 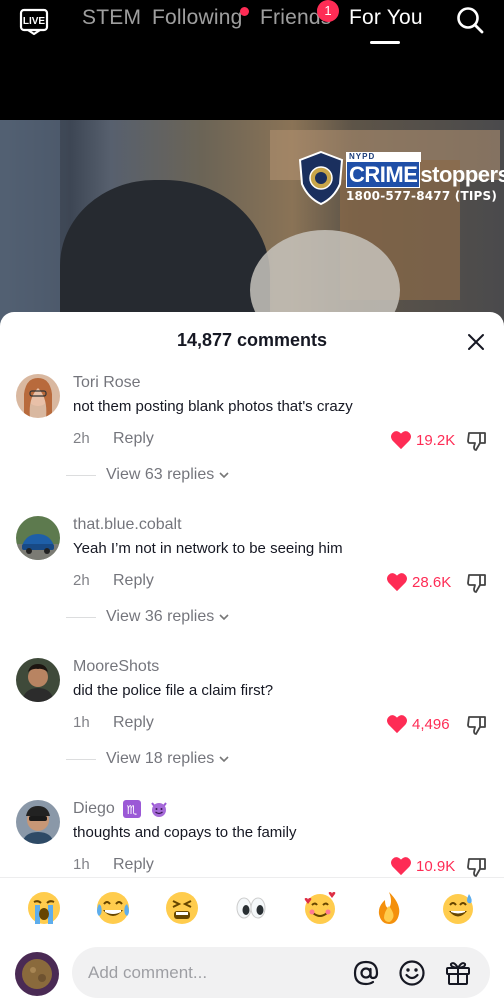 I want to click on view-replies-button: View 36 replies, so click(x=148, y=617).